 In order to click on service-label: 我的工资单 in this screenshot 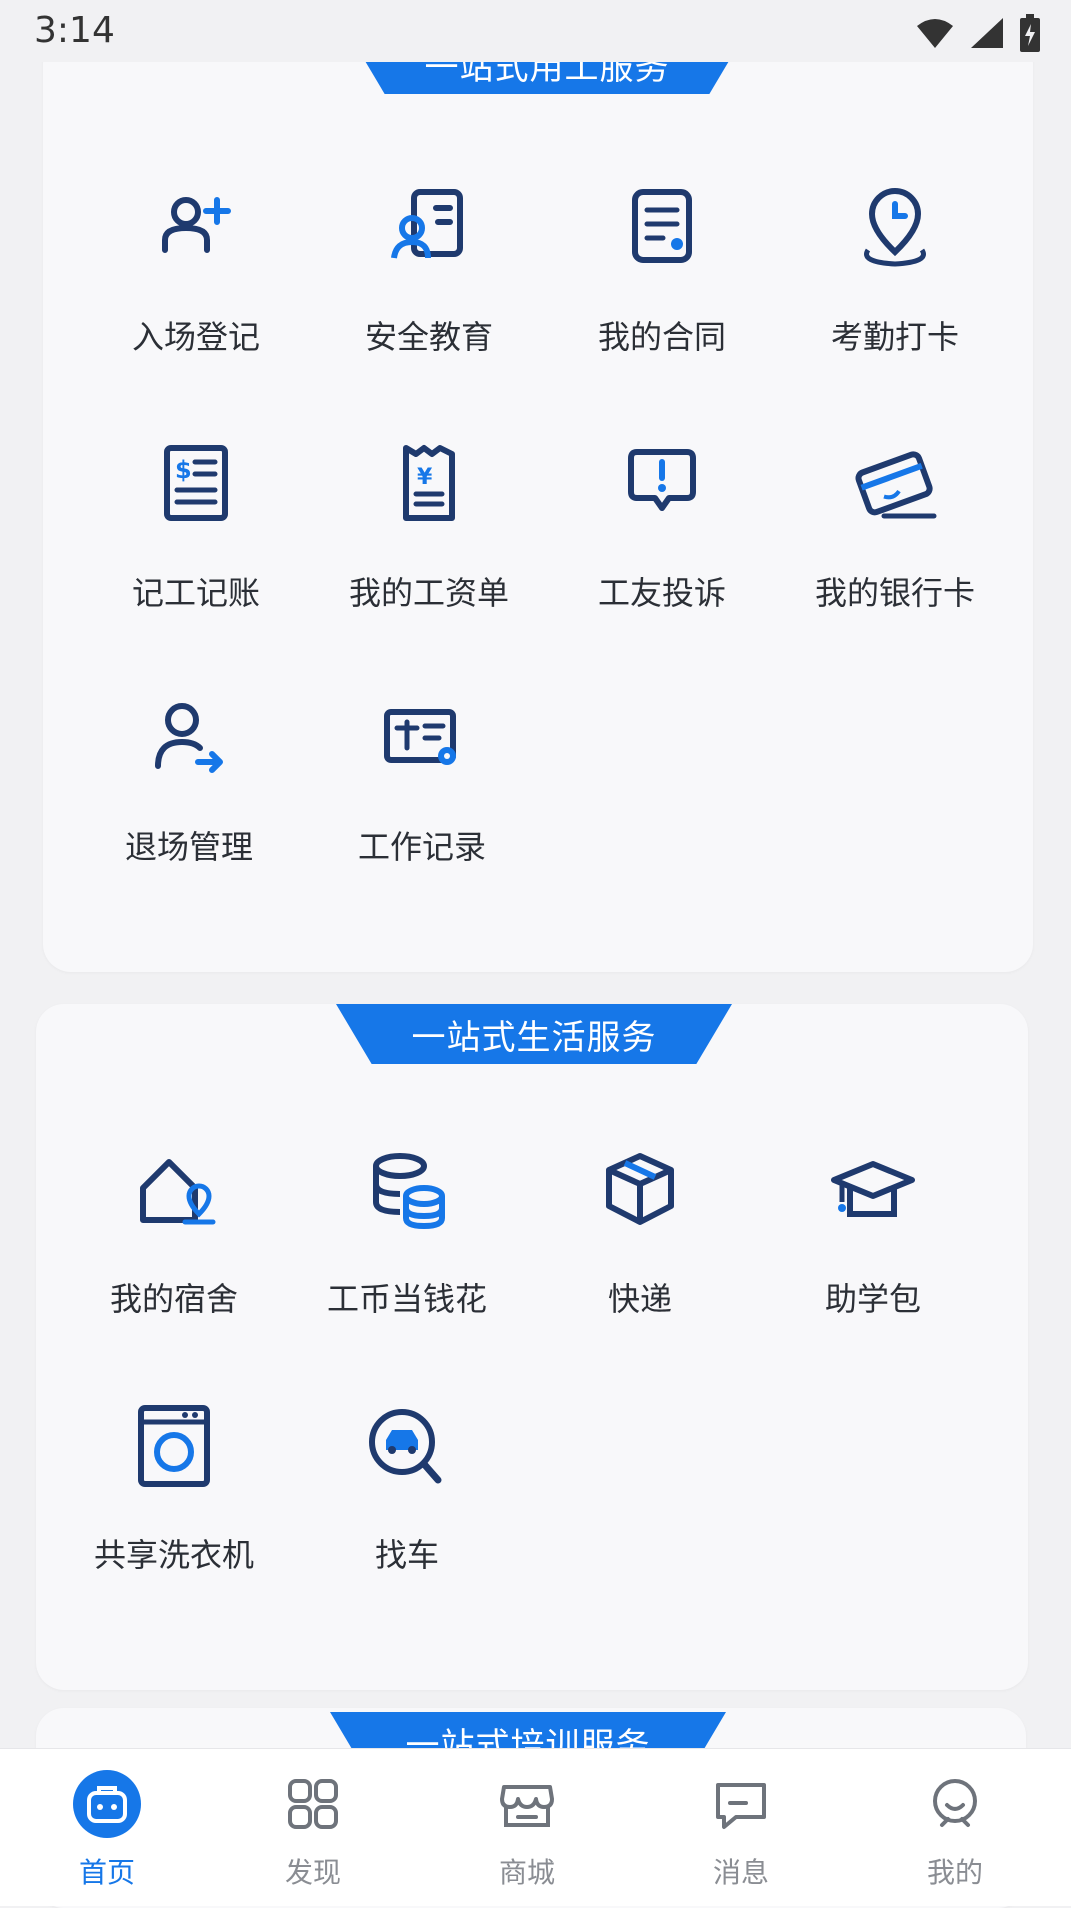, I will do `click(428, 593)`.